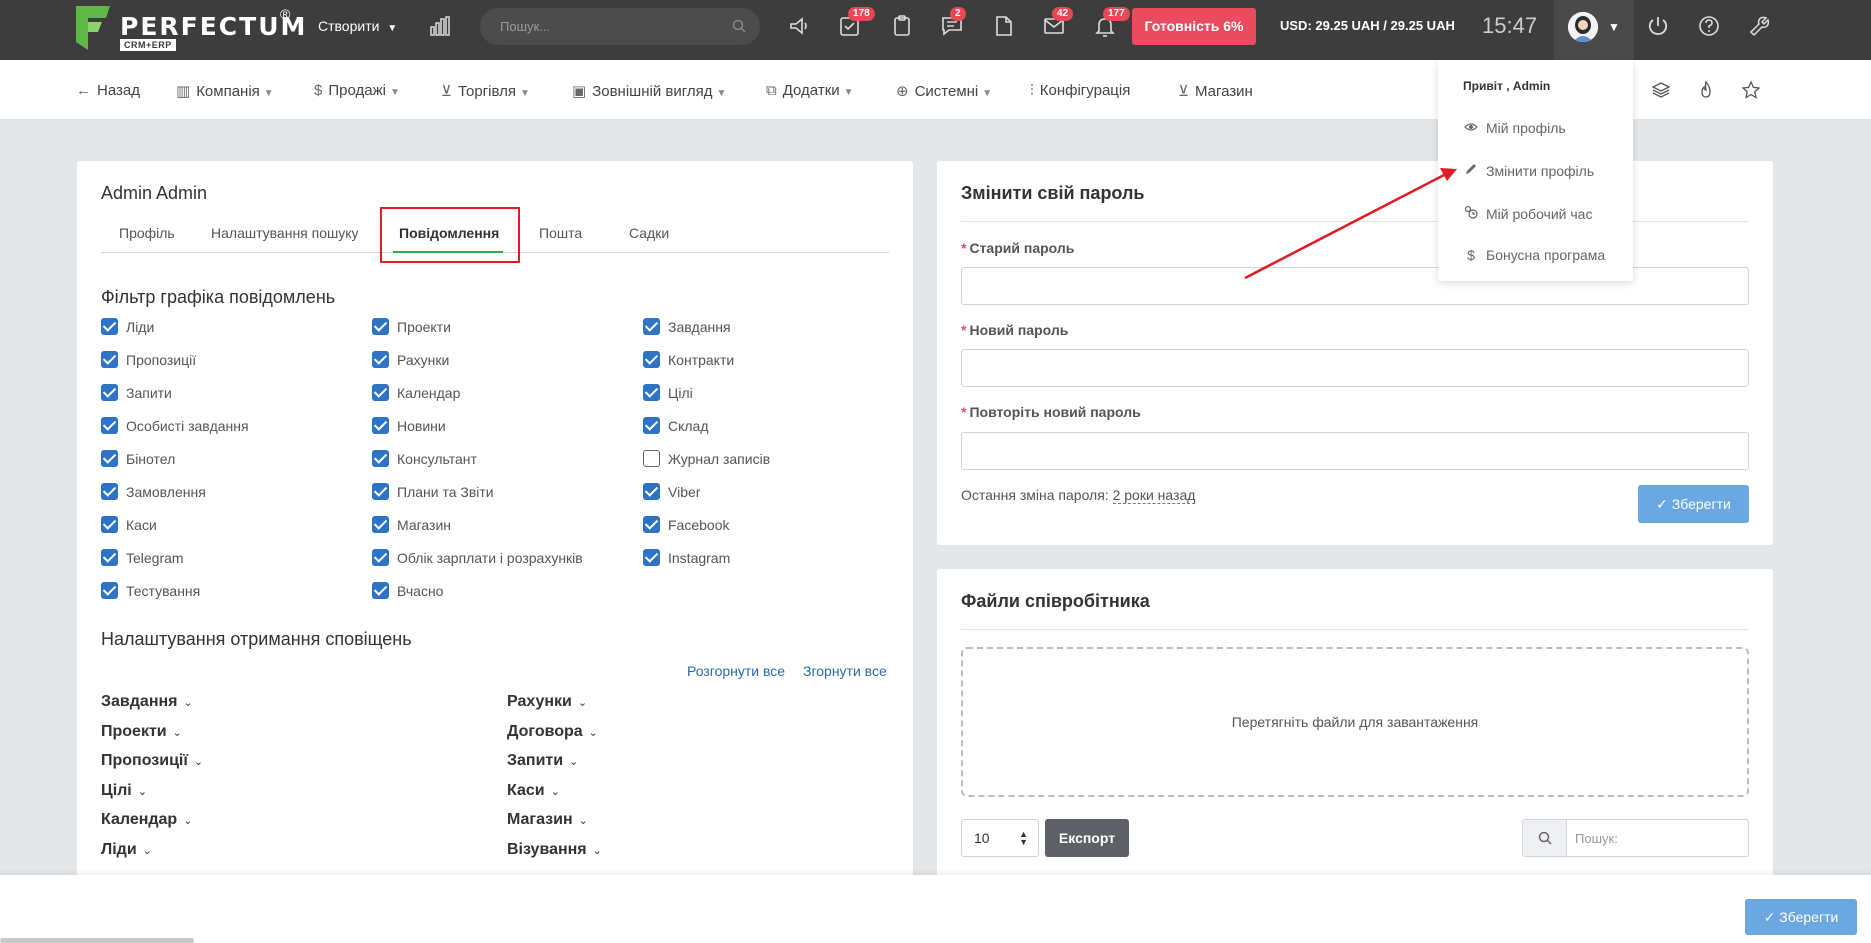  Describe the element at coordinates (560, 233) in the screenshot. I see `tab-mail: Пошта` at that location.